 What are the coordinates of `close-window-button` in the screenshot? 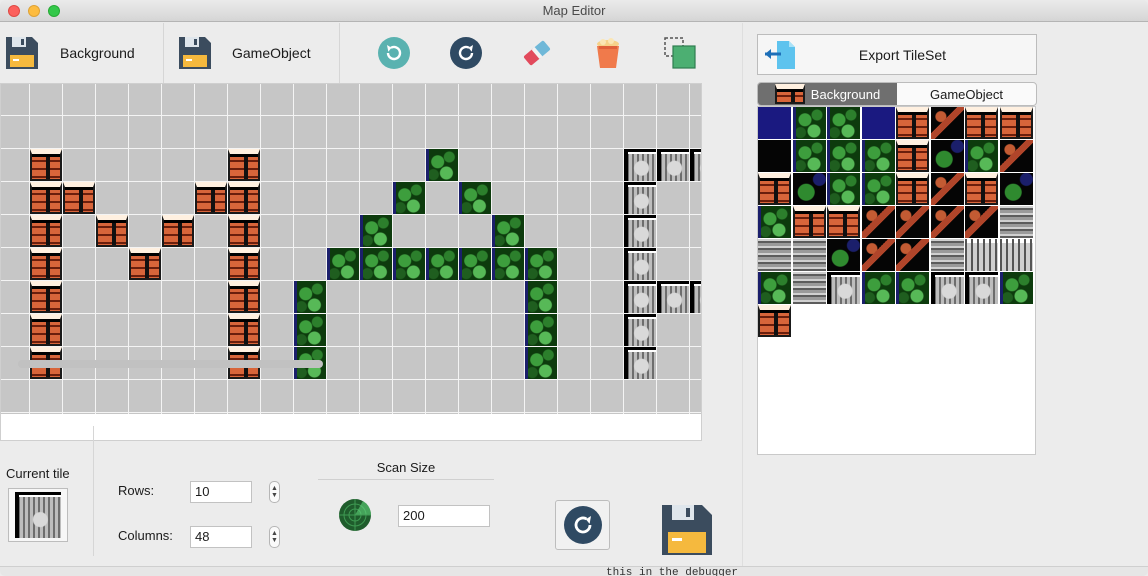 It's located at (14, 11).